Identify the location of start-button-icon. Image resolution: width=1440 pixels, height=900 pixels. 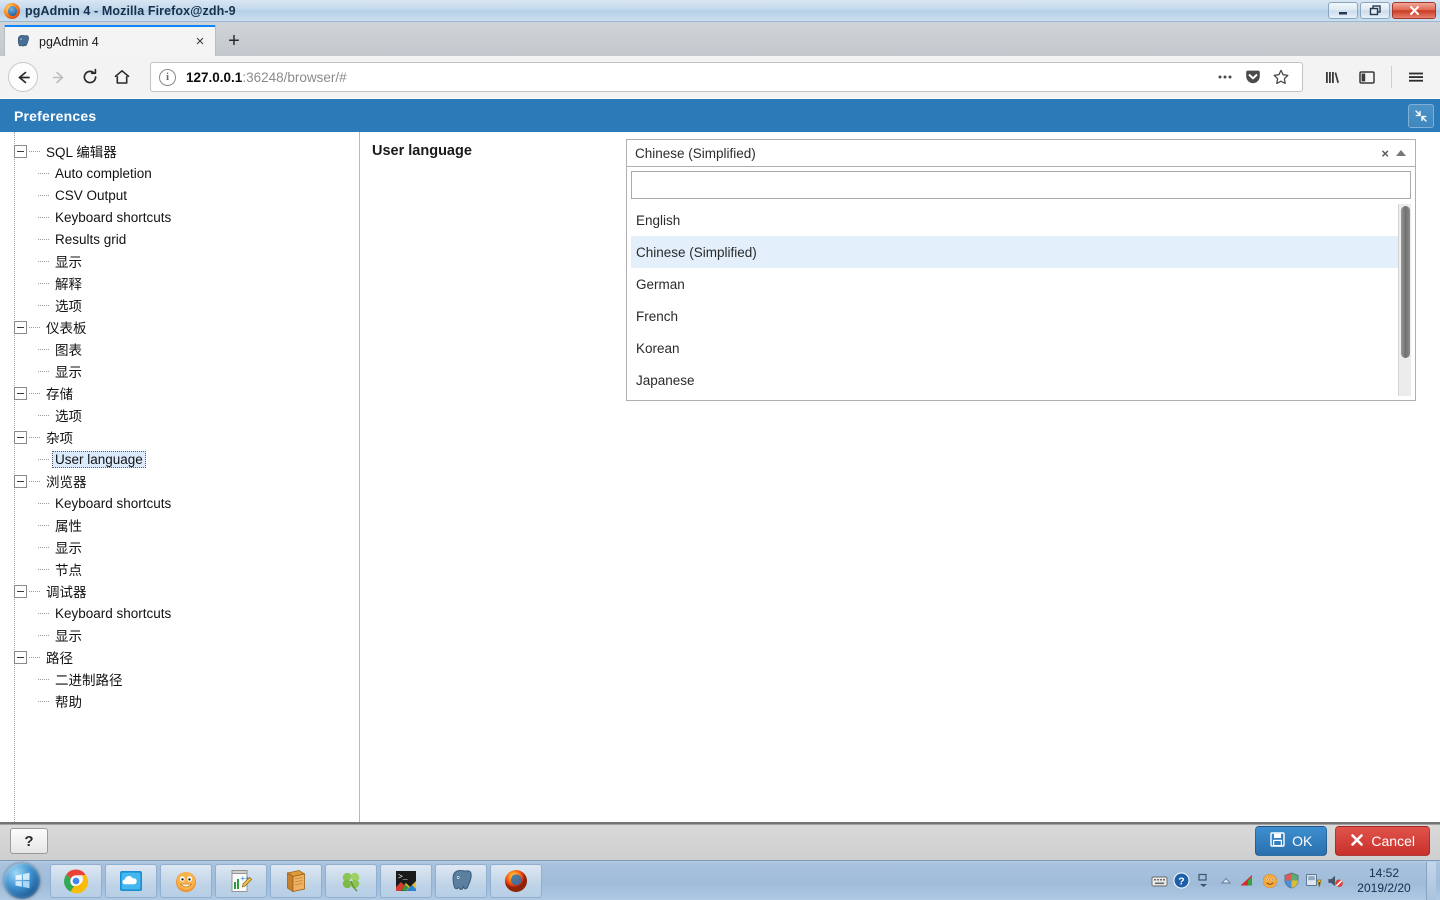
(22, 880).